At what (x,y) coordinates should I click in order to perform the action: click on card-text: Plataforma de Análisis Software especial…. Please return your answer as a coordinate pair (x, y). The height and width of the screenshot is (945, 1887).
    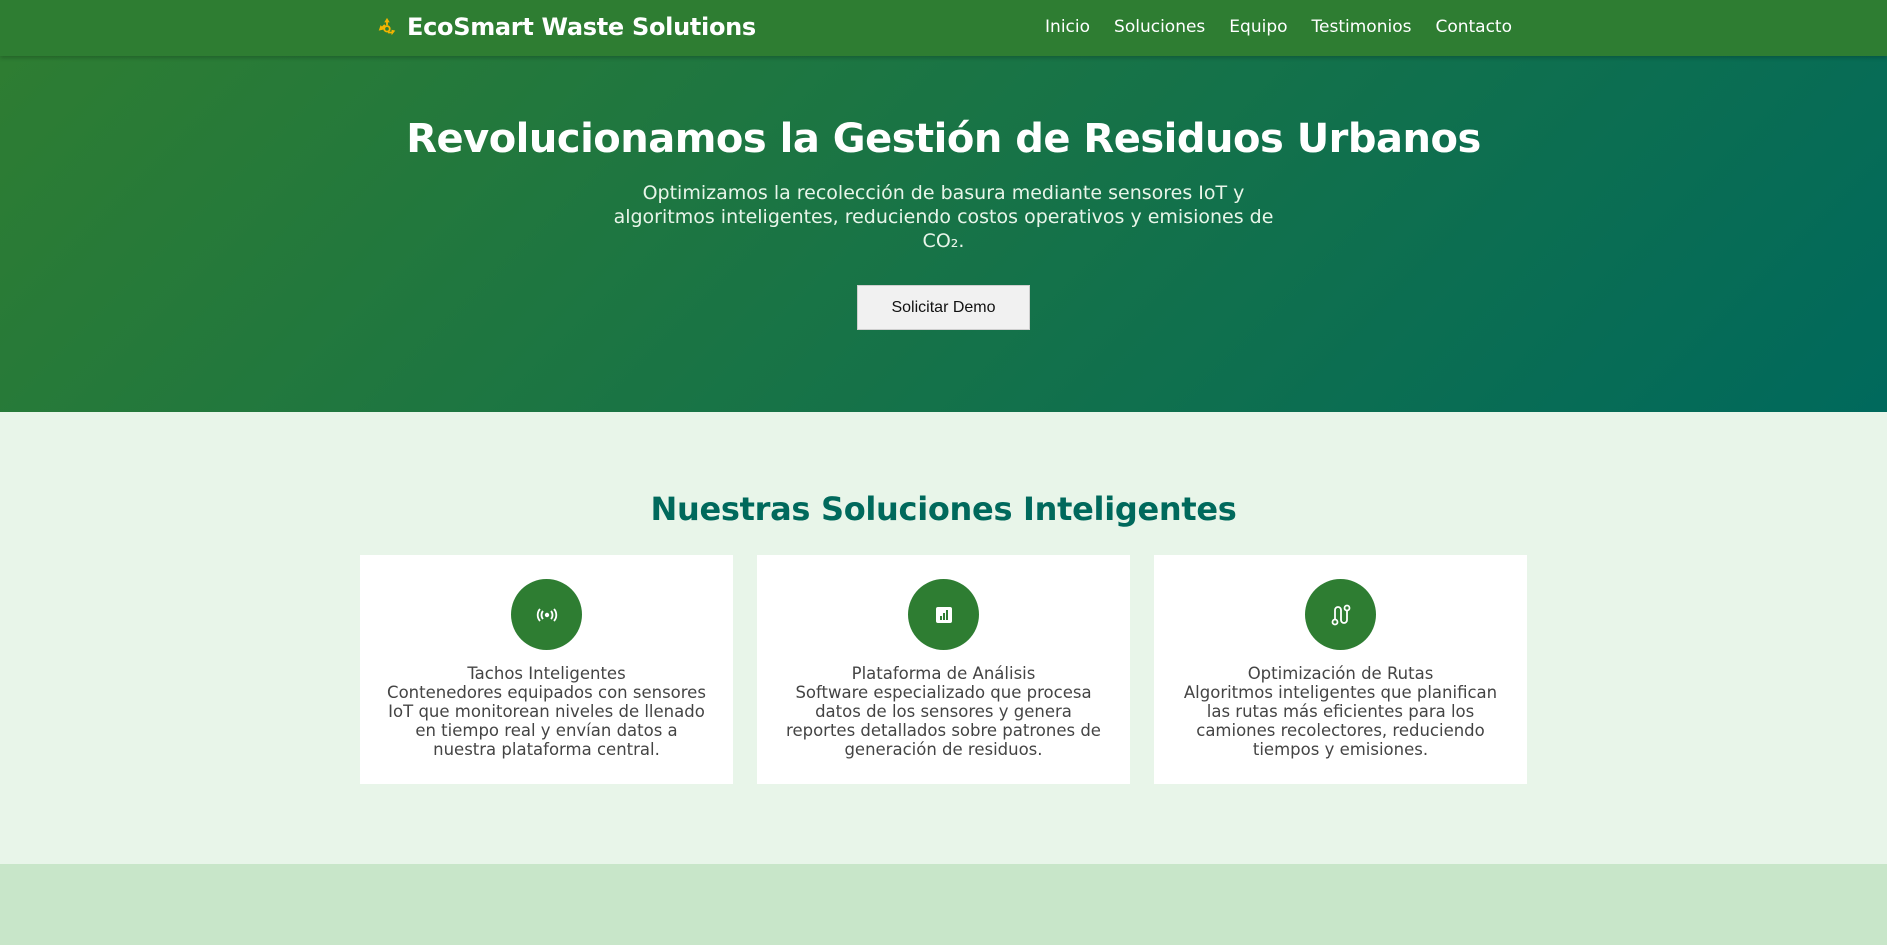
    Looking at the image, I should click on (943, 711).